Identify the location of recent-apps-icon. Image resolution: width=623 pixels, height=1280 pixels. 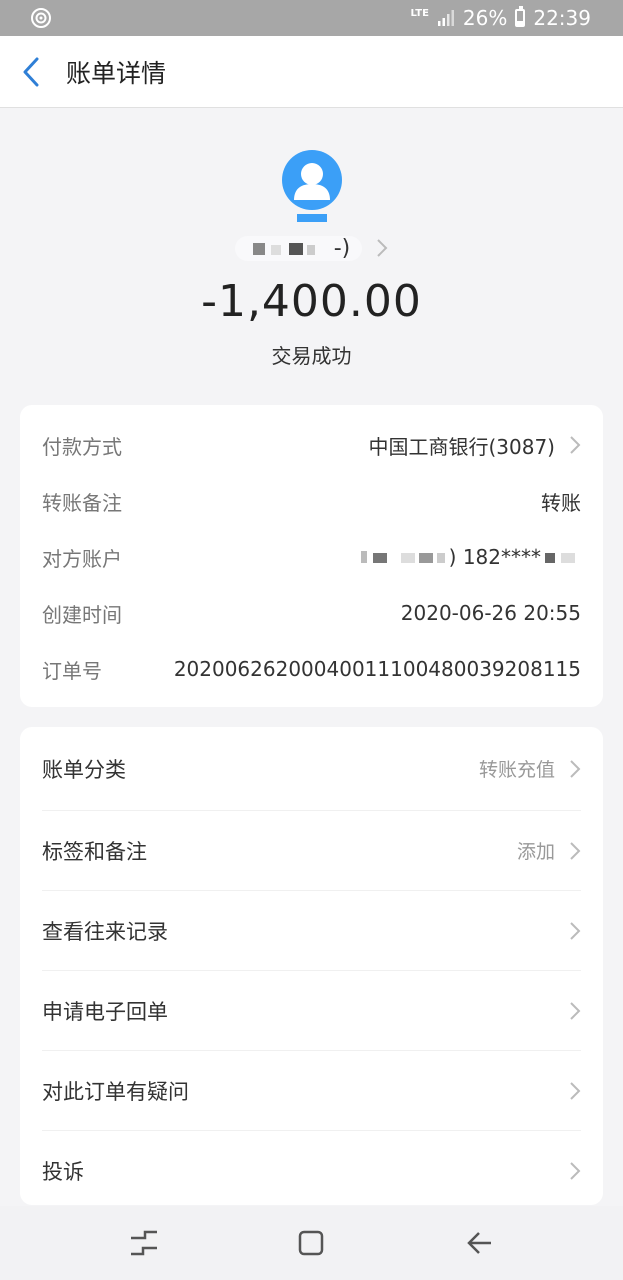
(143, 1243).